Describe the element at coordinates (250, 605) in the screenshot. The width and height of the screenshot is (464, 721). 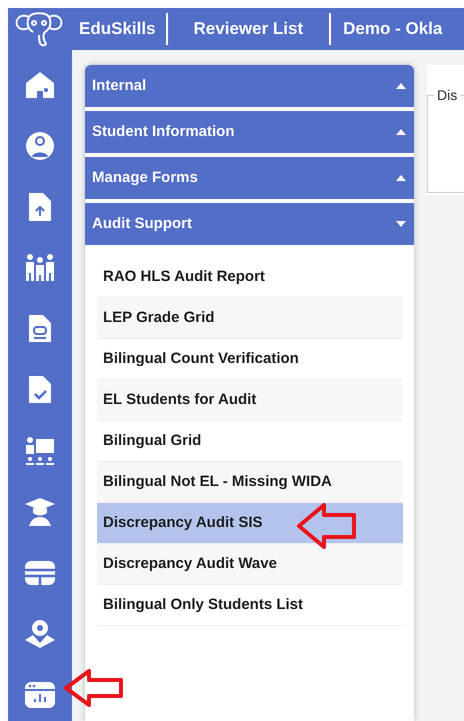
I see `menu-item: Bilingual Only Students List` at that location.